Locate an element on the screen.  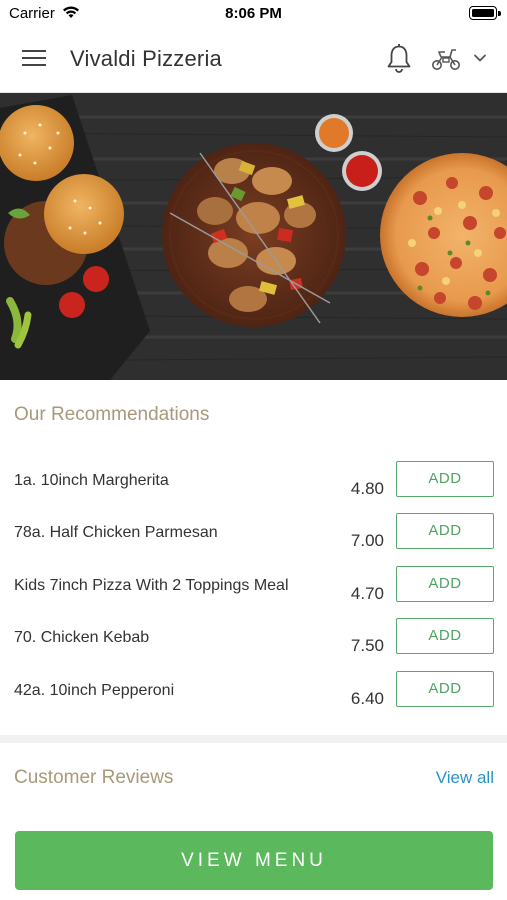
recommendations-title: Our Recommendations is located at coordinates (112, 414).